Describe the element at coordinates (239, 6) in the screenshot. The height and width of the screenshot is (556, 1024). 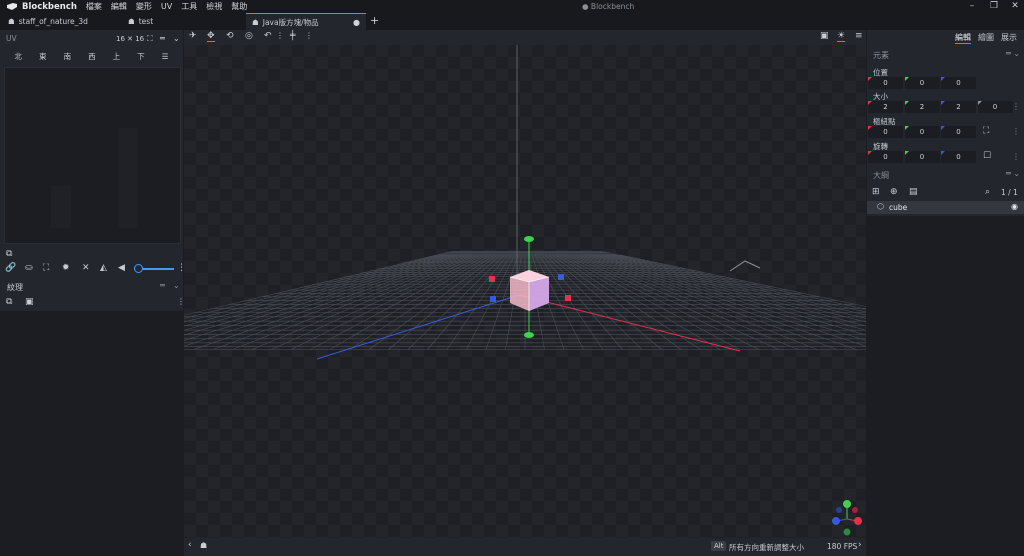
I see `menu-help: 幫助` at that location.